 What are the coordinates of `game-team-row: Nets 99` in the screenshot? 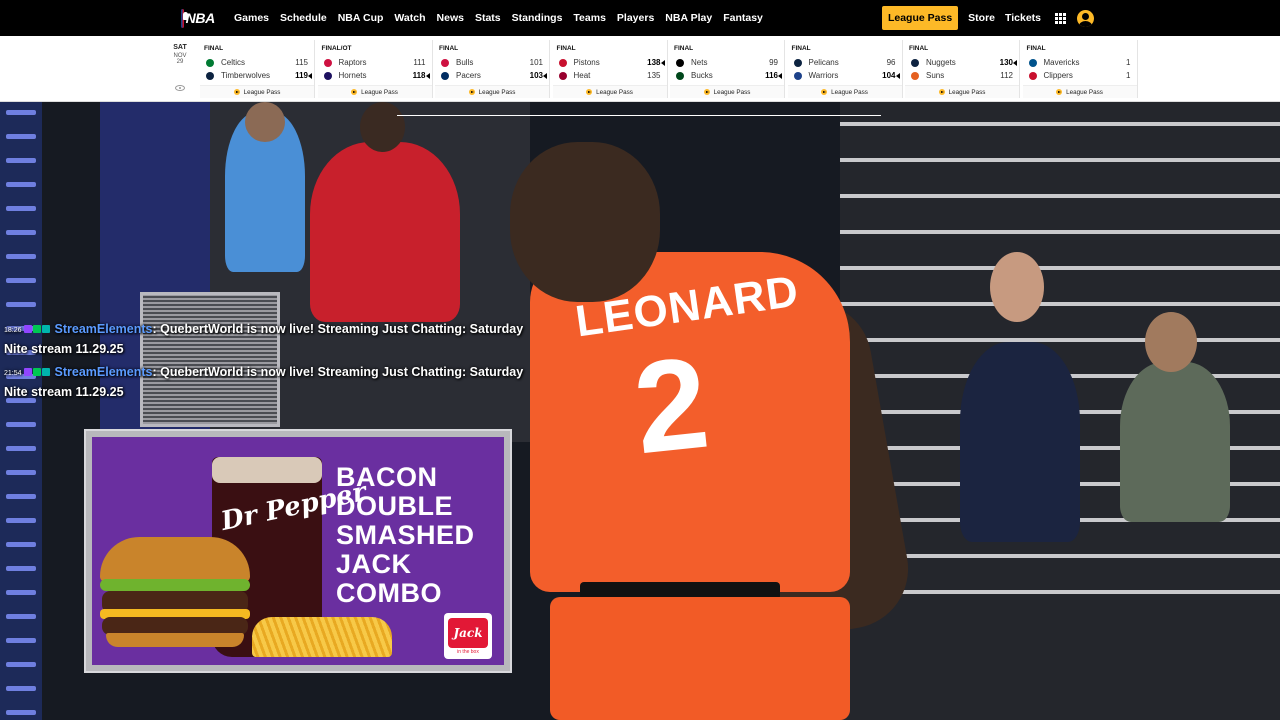 It's located at (729, 62).